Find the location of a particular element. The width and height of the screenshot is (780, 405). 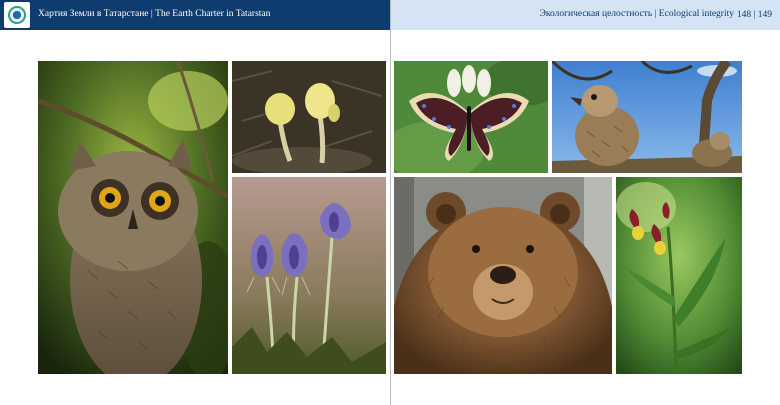

pasque-flowers-photo is located at coordinates (309, 275).